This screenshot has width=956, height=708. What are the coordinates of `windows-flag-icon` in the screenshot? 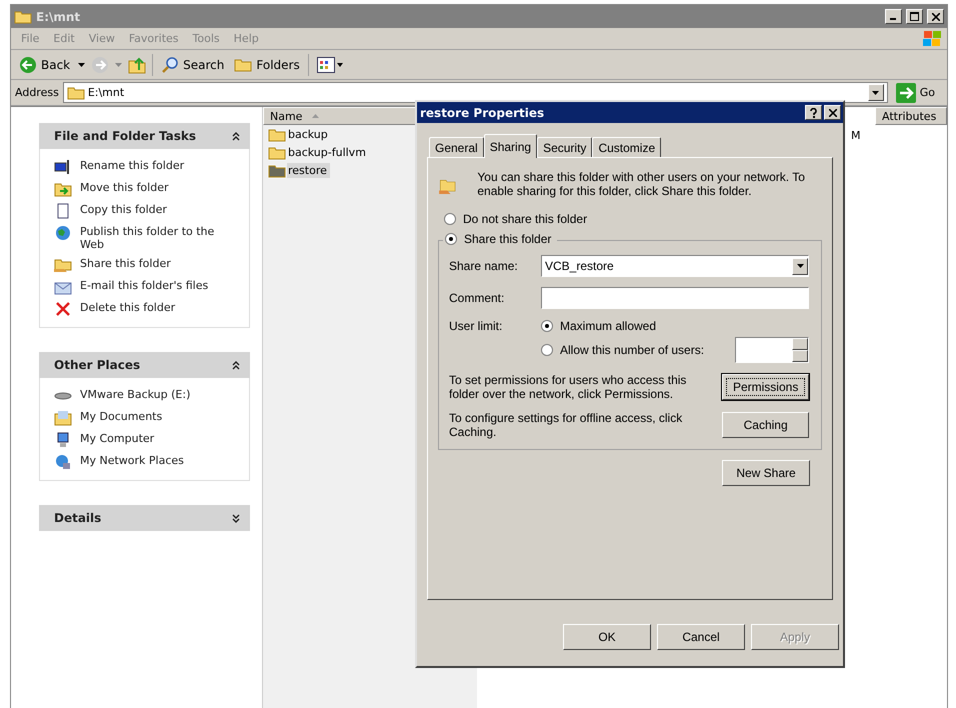 It's located at (932, 39).